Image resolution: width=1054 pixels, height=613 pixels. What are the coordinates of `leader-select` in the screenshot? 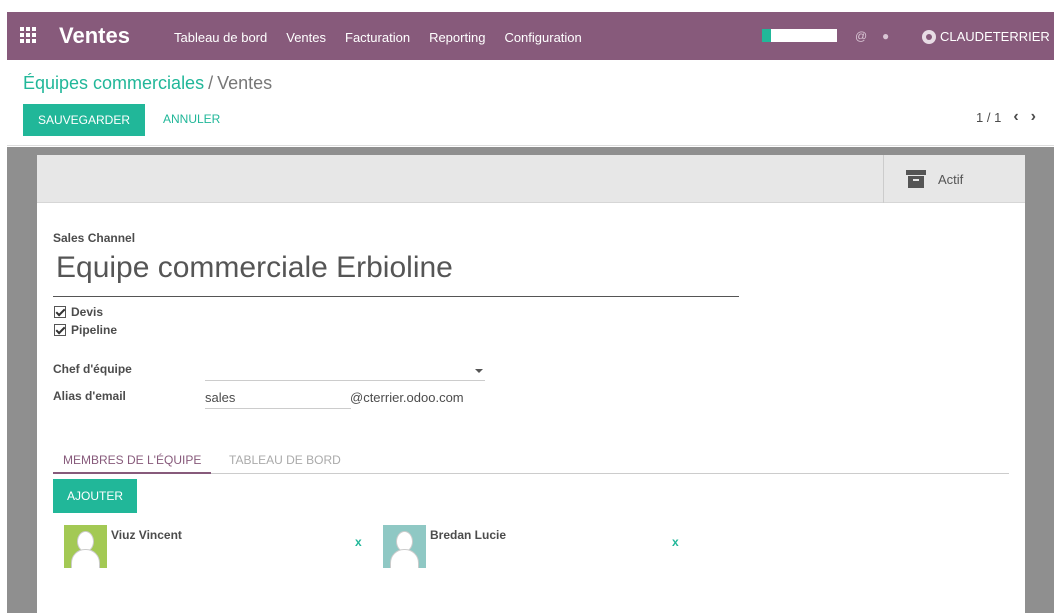 It's located at (345, 371).